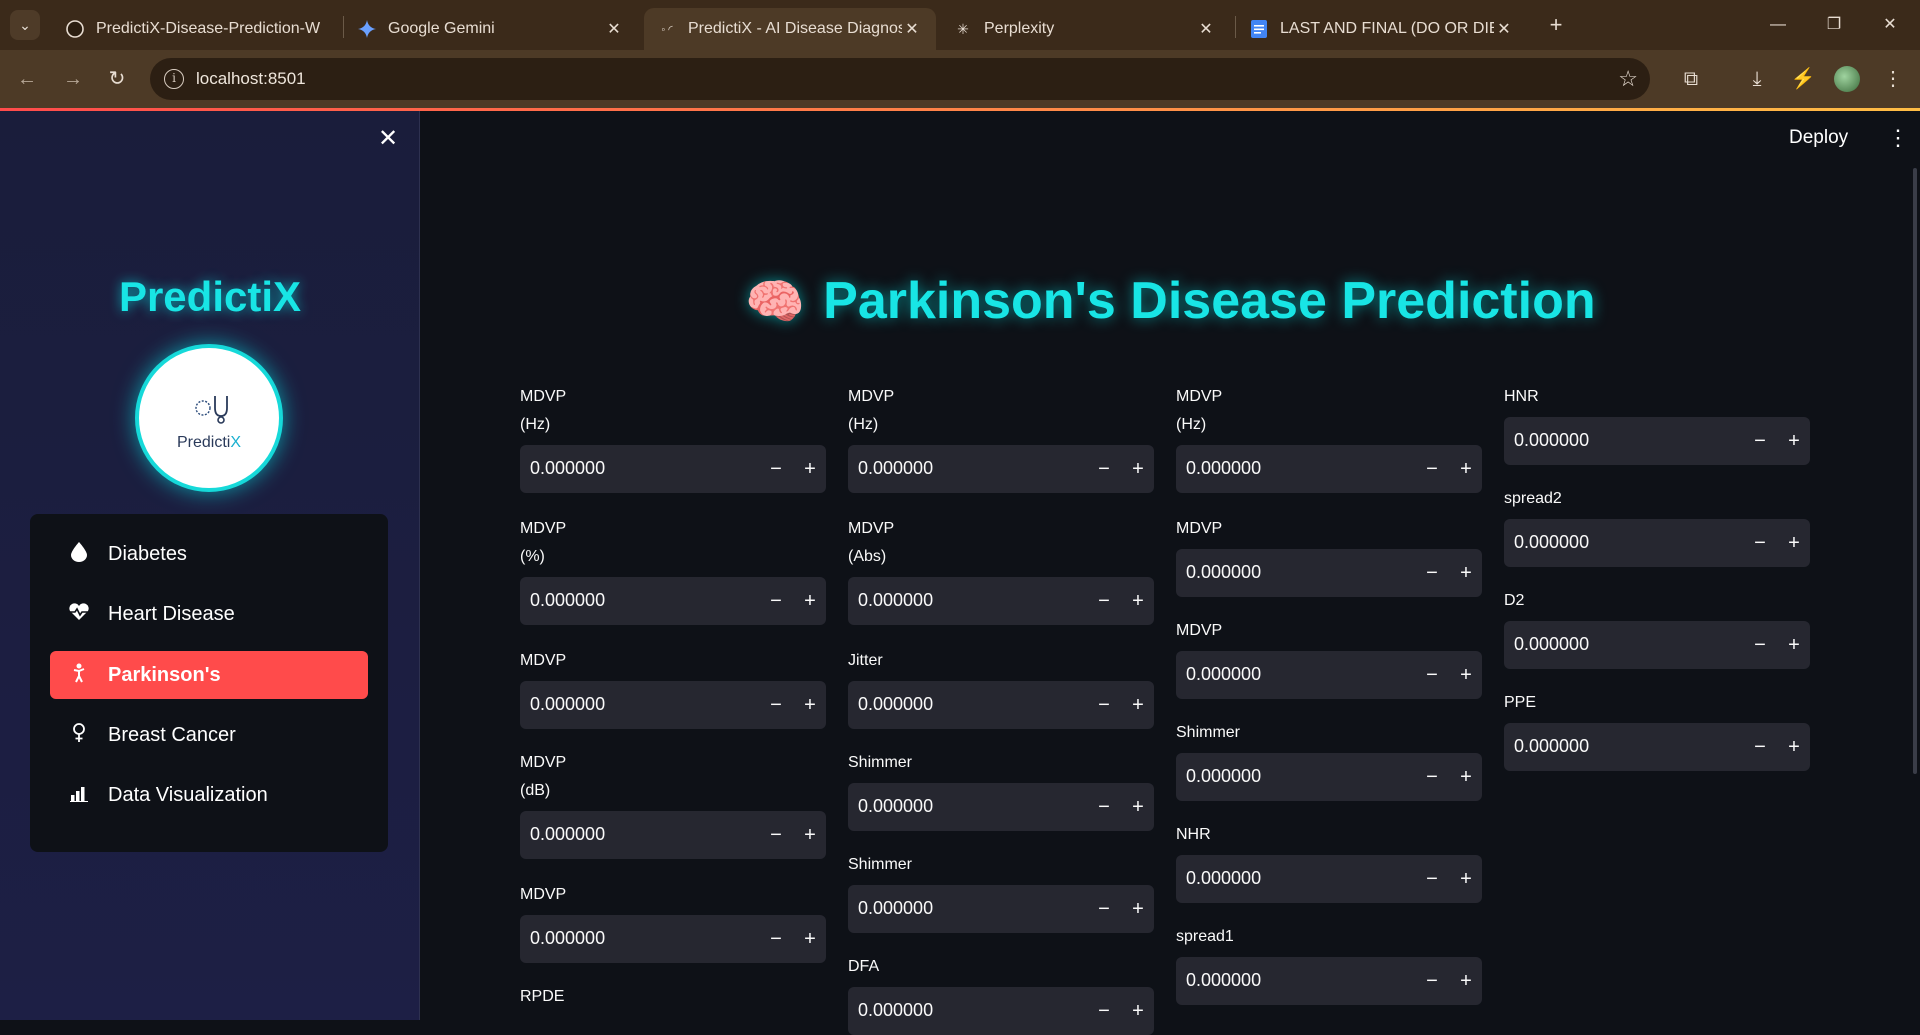  Describe the element at coordinates (1898, 138) in the screenshot. I see `main-menu-icon: ⋮` at that location.